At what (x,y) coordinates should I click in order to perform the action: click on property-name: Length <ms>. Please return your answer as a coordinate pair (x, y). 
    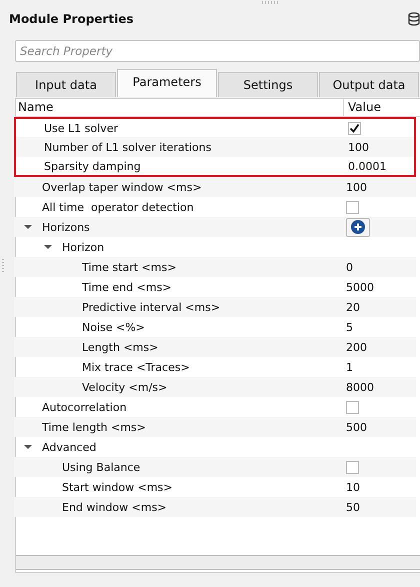
    Looking at the image, I should click on (120, 347).